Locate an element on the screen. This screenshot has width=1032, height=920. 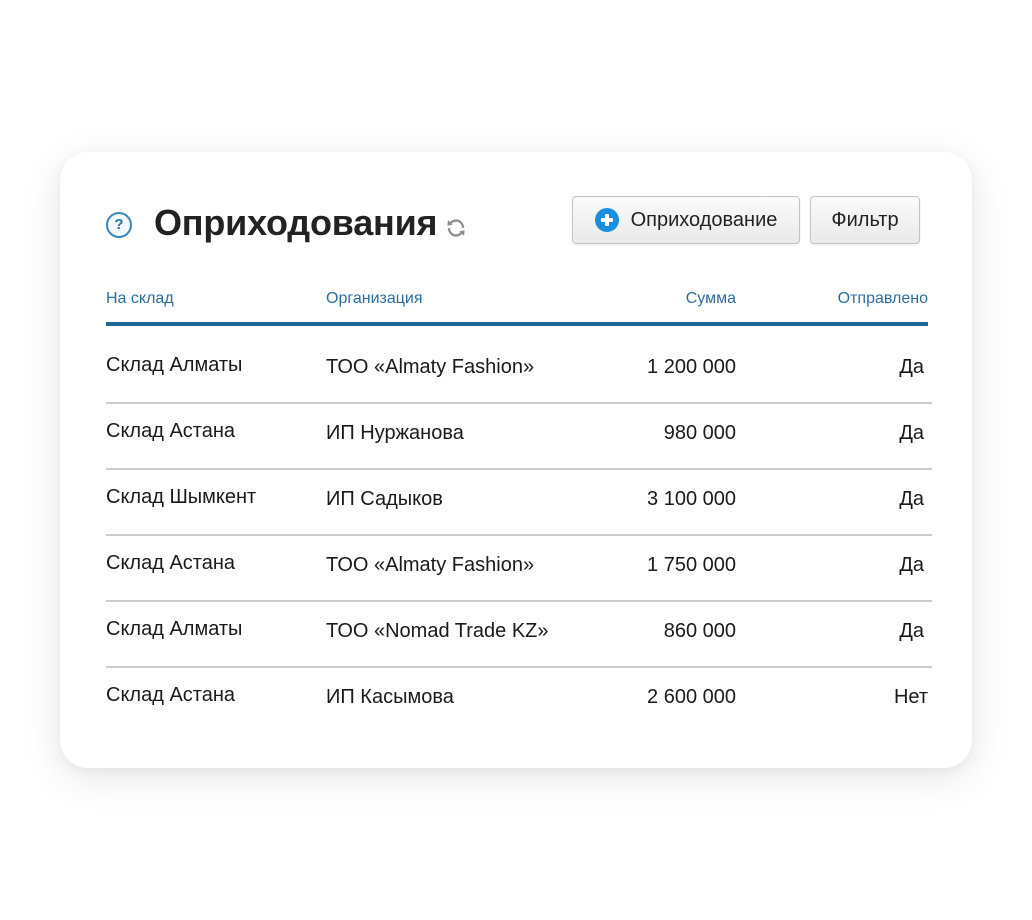
column-header-organization: Организация is located at coordinates (374, 299).